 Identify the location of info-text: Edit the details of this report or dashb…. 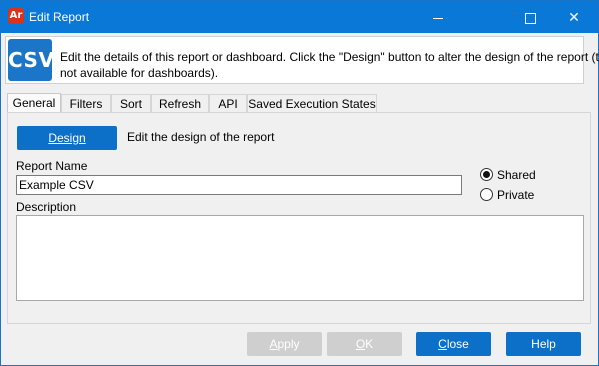
(329, 65).